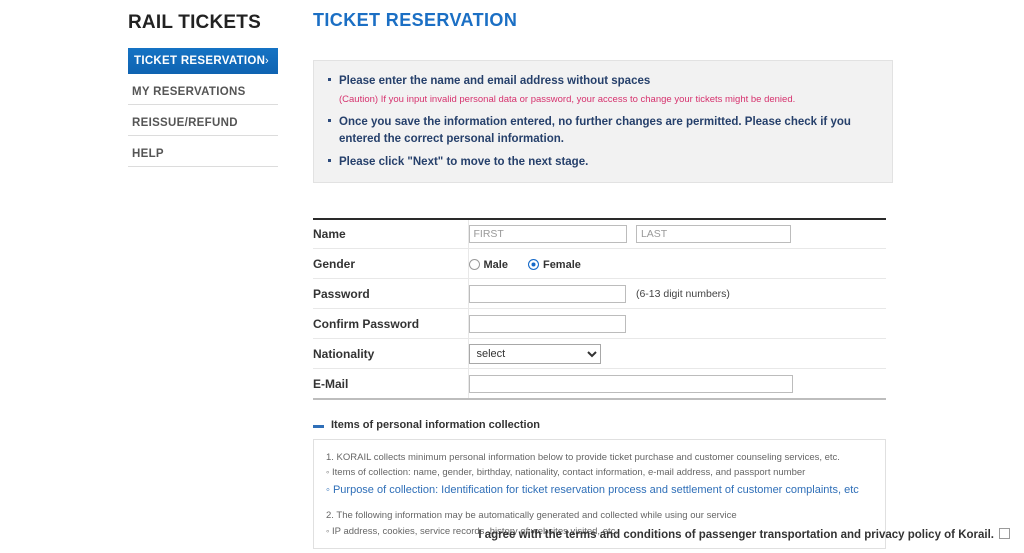 The height and width of the screenshot is (553, 1024). What do you see at coordinates (630, 383) in the screenshot?
I see `email-input` at bounding box center [630, 383].